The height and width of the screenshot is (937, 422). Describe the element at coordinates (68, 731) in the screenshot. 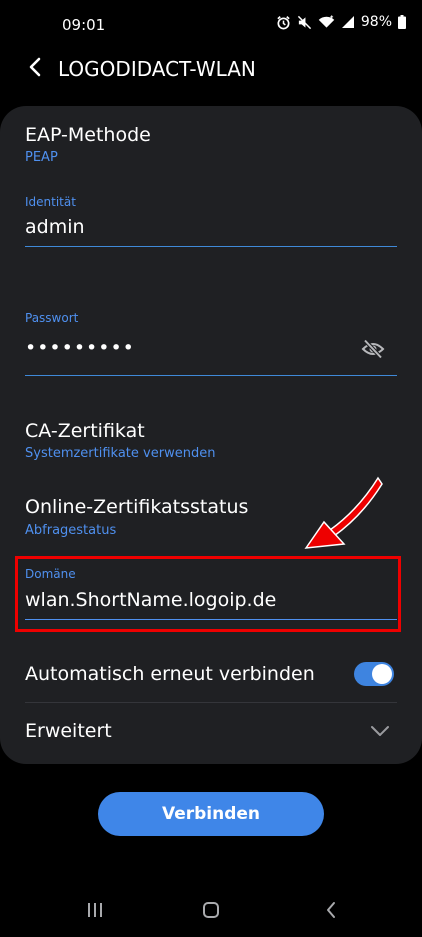

I see `advanced-label: Erweitert` at that location.